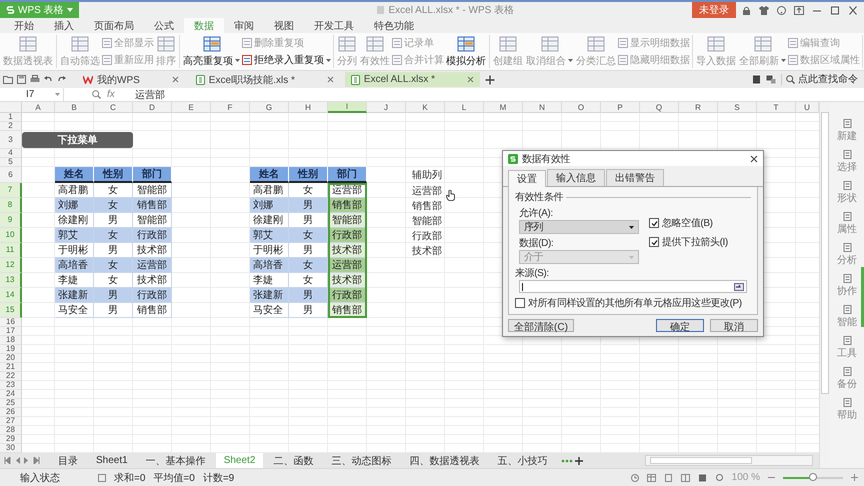  Describe the element at coordinates (64, 25) in the screenshot. I see `menu-tab: 插入` at that location.